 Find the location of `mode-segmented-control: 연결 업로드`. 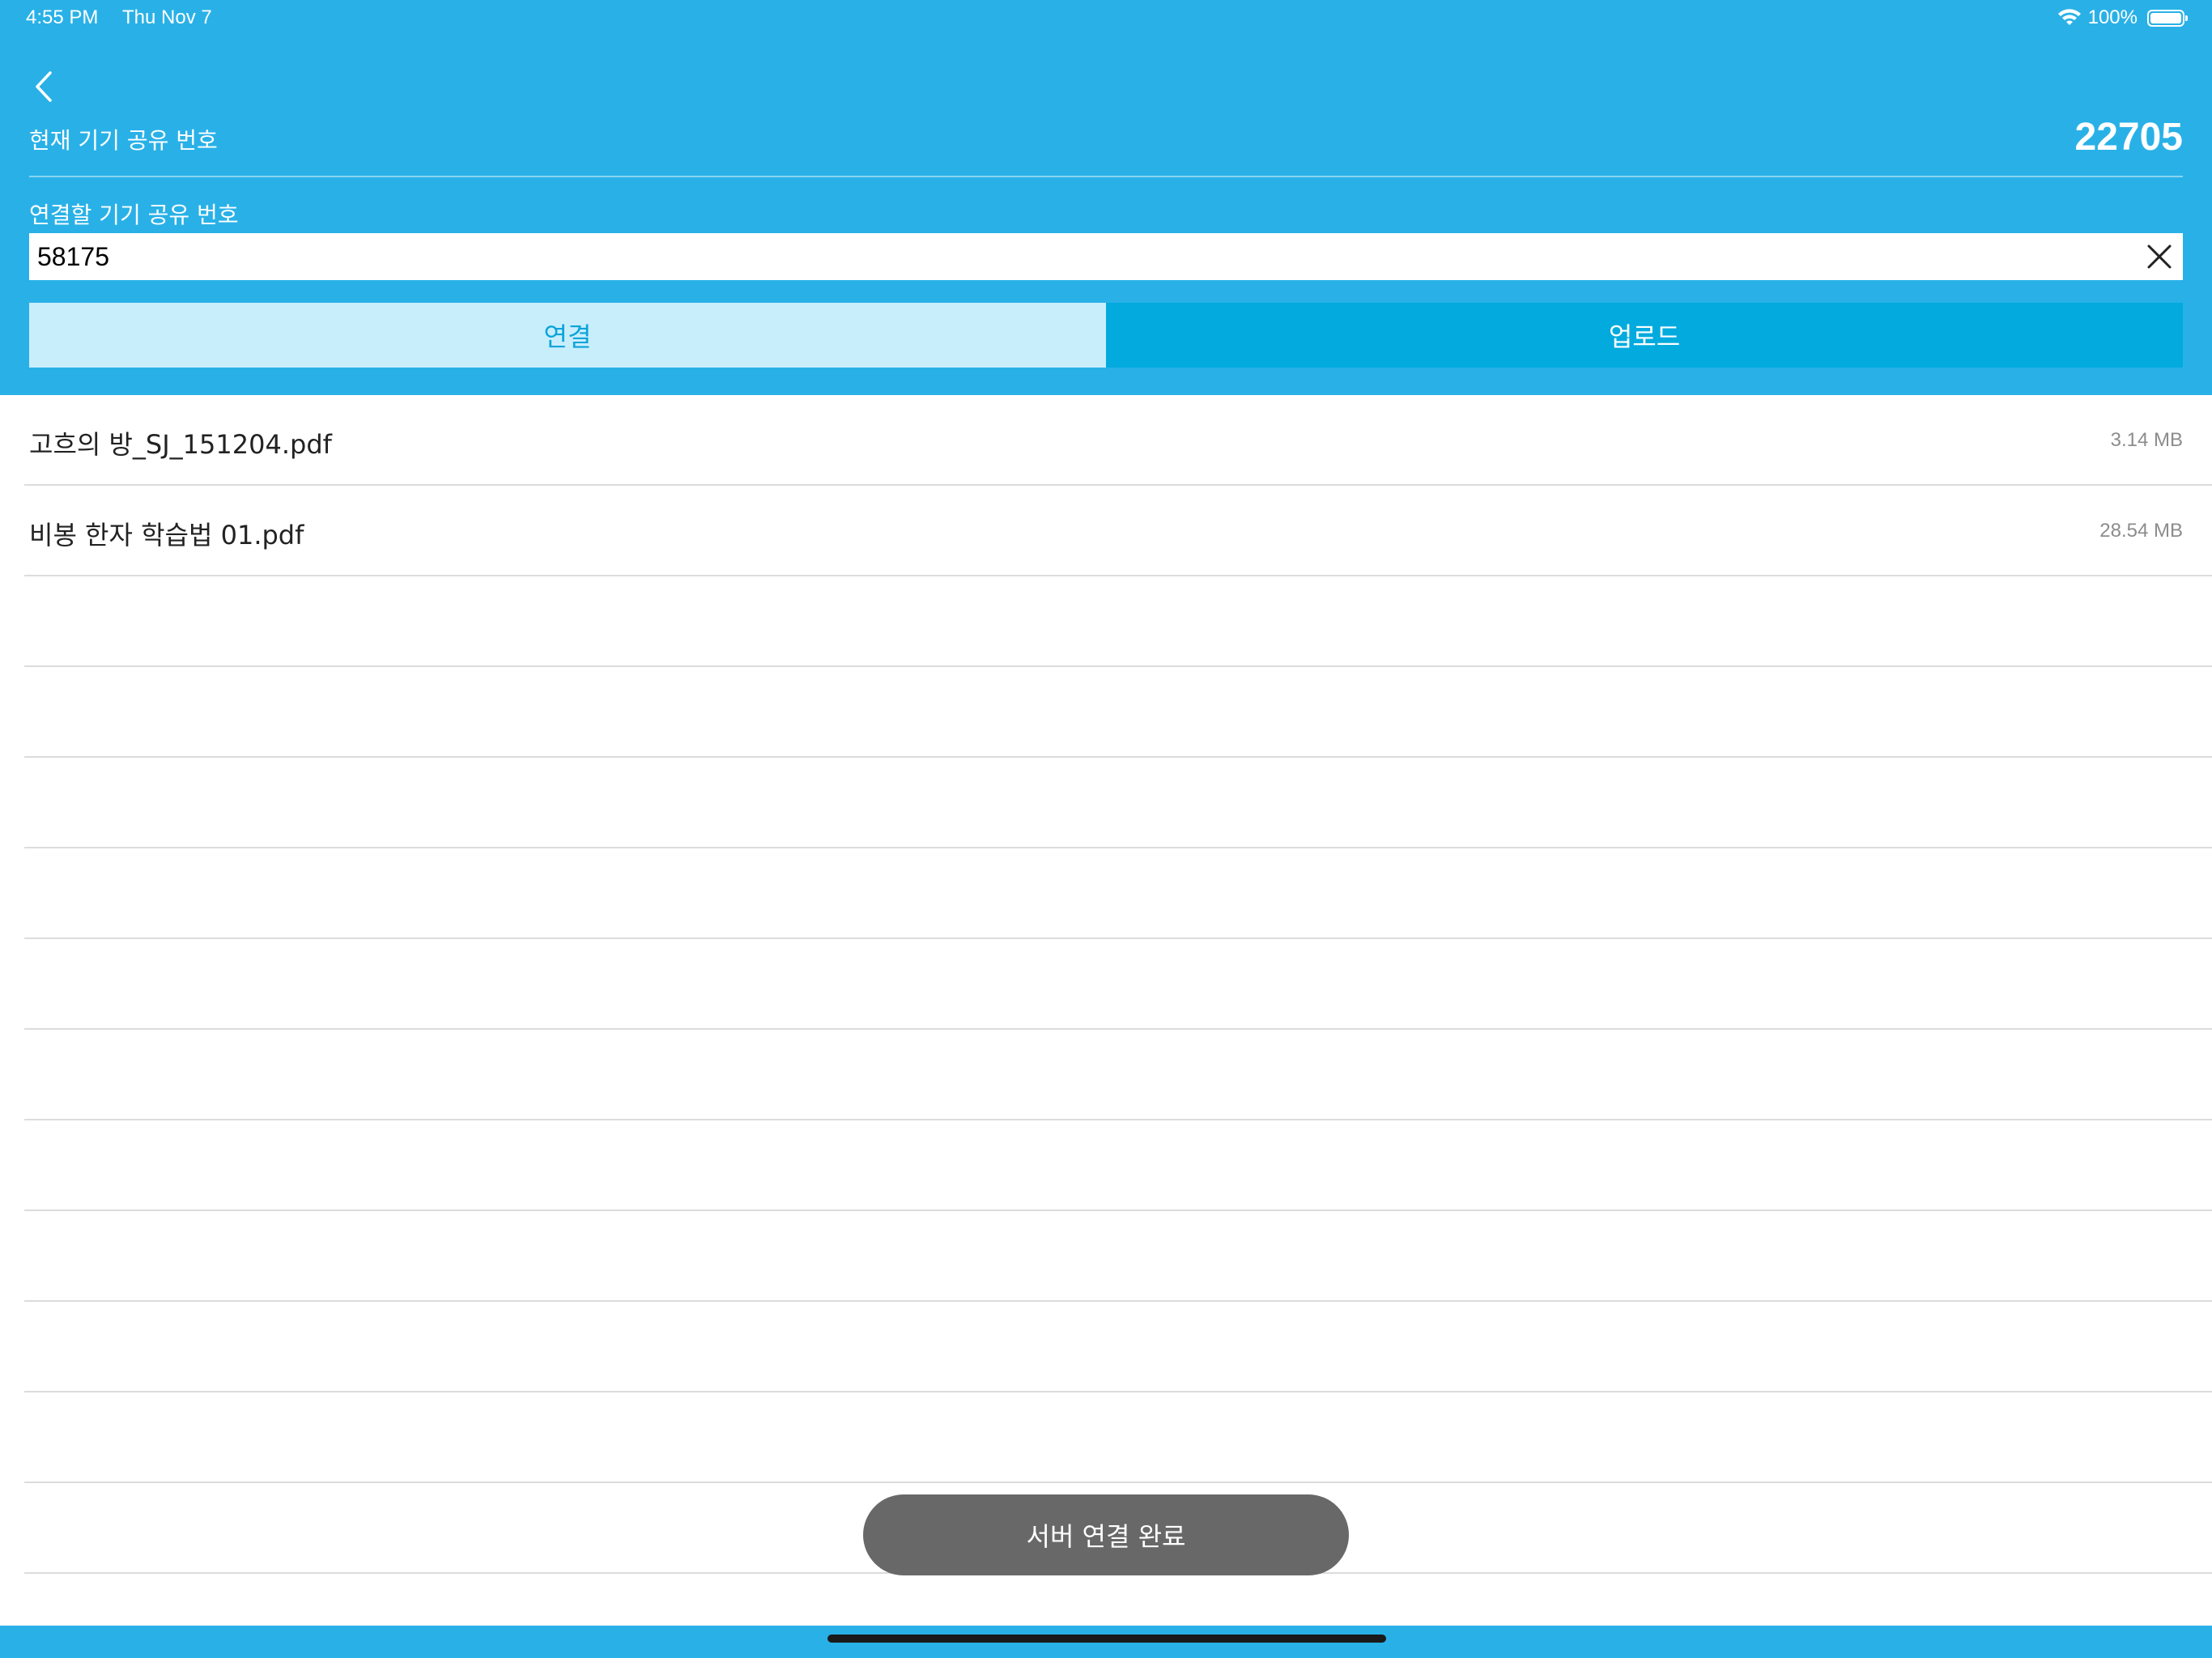

mode-segmented-control: 연결 업로드 is located at coordinates (1106, 335).